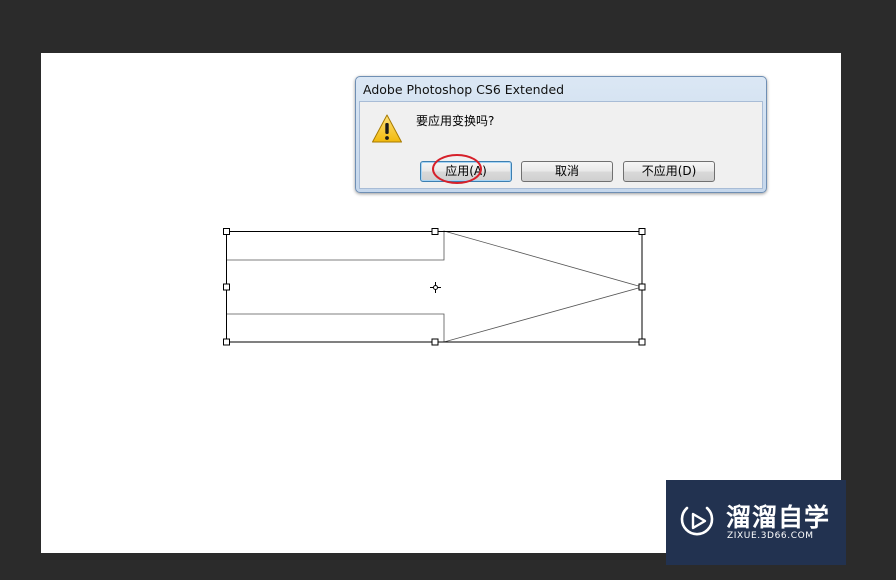  I want to click on apply-button: 应用(A), so click(466, 171).